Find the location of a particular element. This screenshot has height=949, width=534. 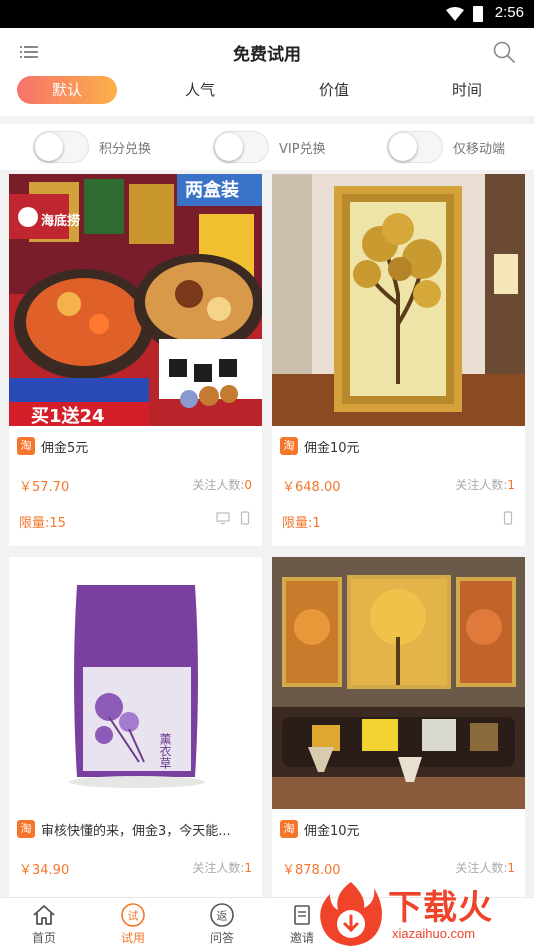

triptych-image is located at coordinates (398, 683).